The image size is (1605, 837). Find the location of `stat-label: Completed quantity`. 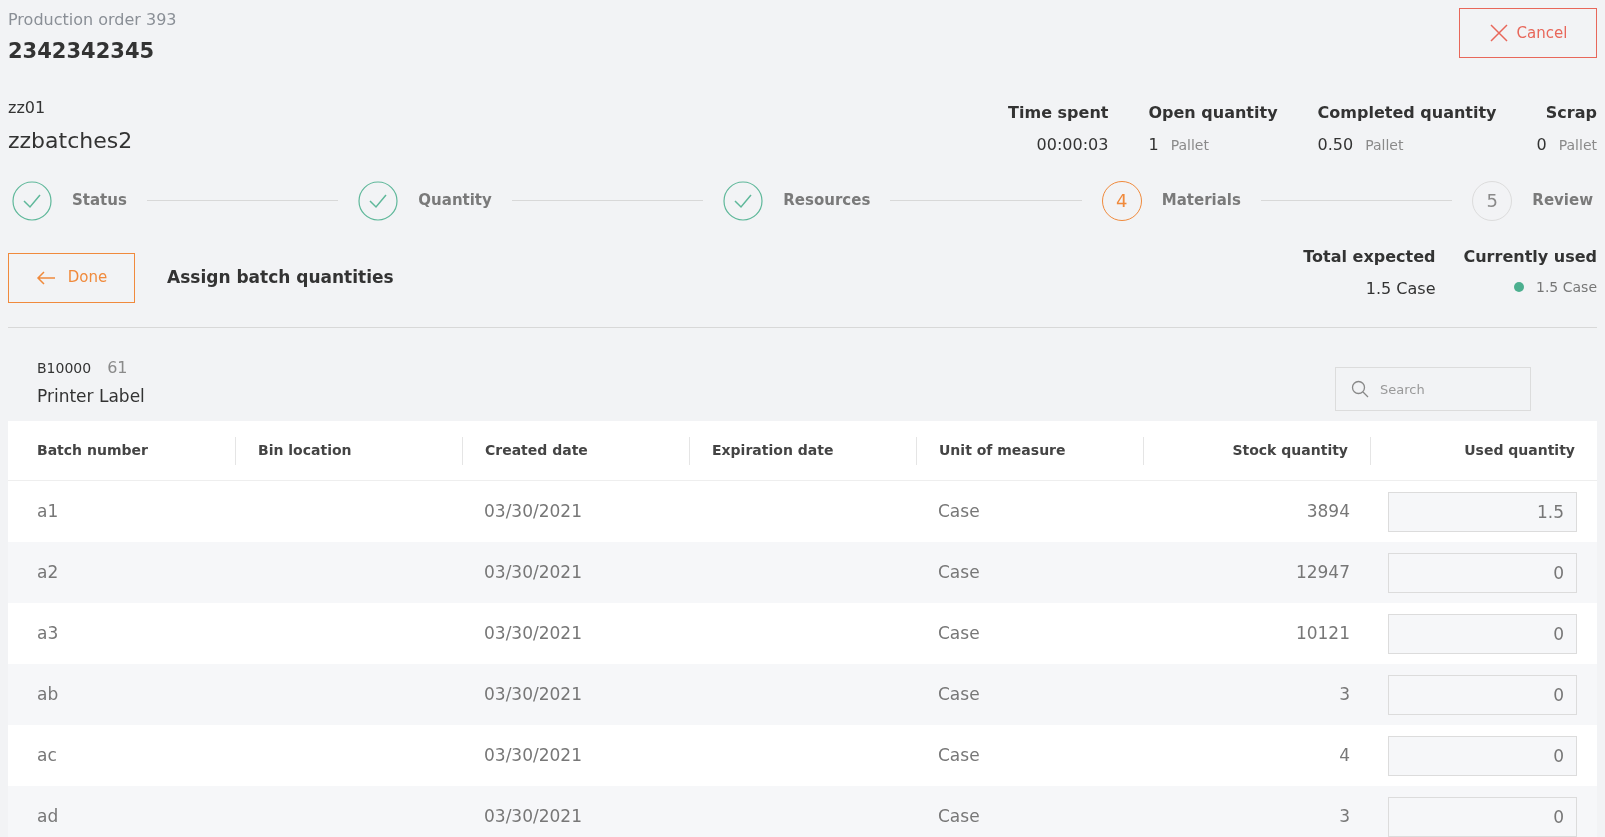

stat-label: Completed quantity is located at coordinates (1407, 112).